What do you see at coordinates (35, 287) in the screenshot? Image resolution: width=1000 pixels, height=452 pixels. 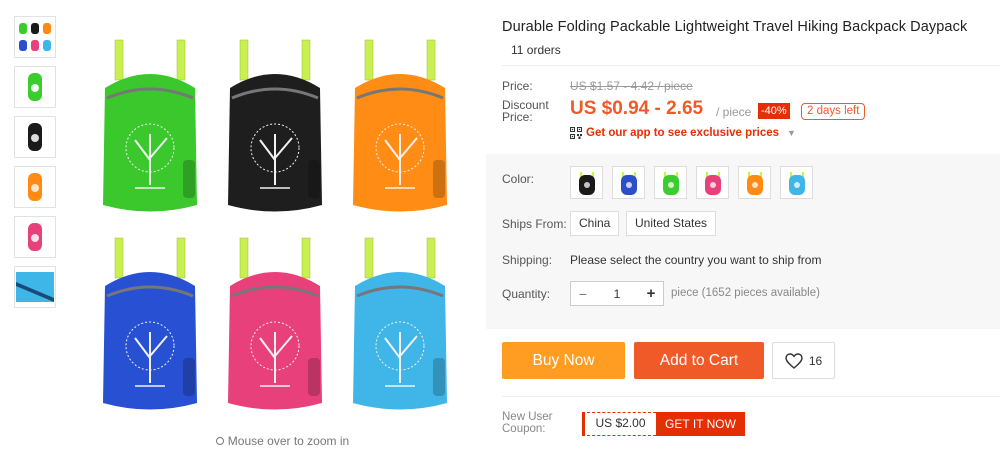 I see `thumbnail-blue-strap` at bounding box center [35, 287].